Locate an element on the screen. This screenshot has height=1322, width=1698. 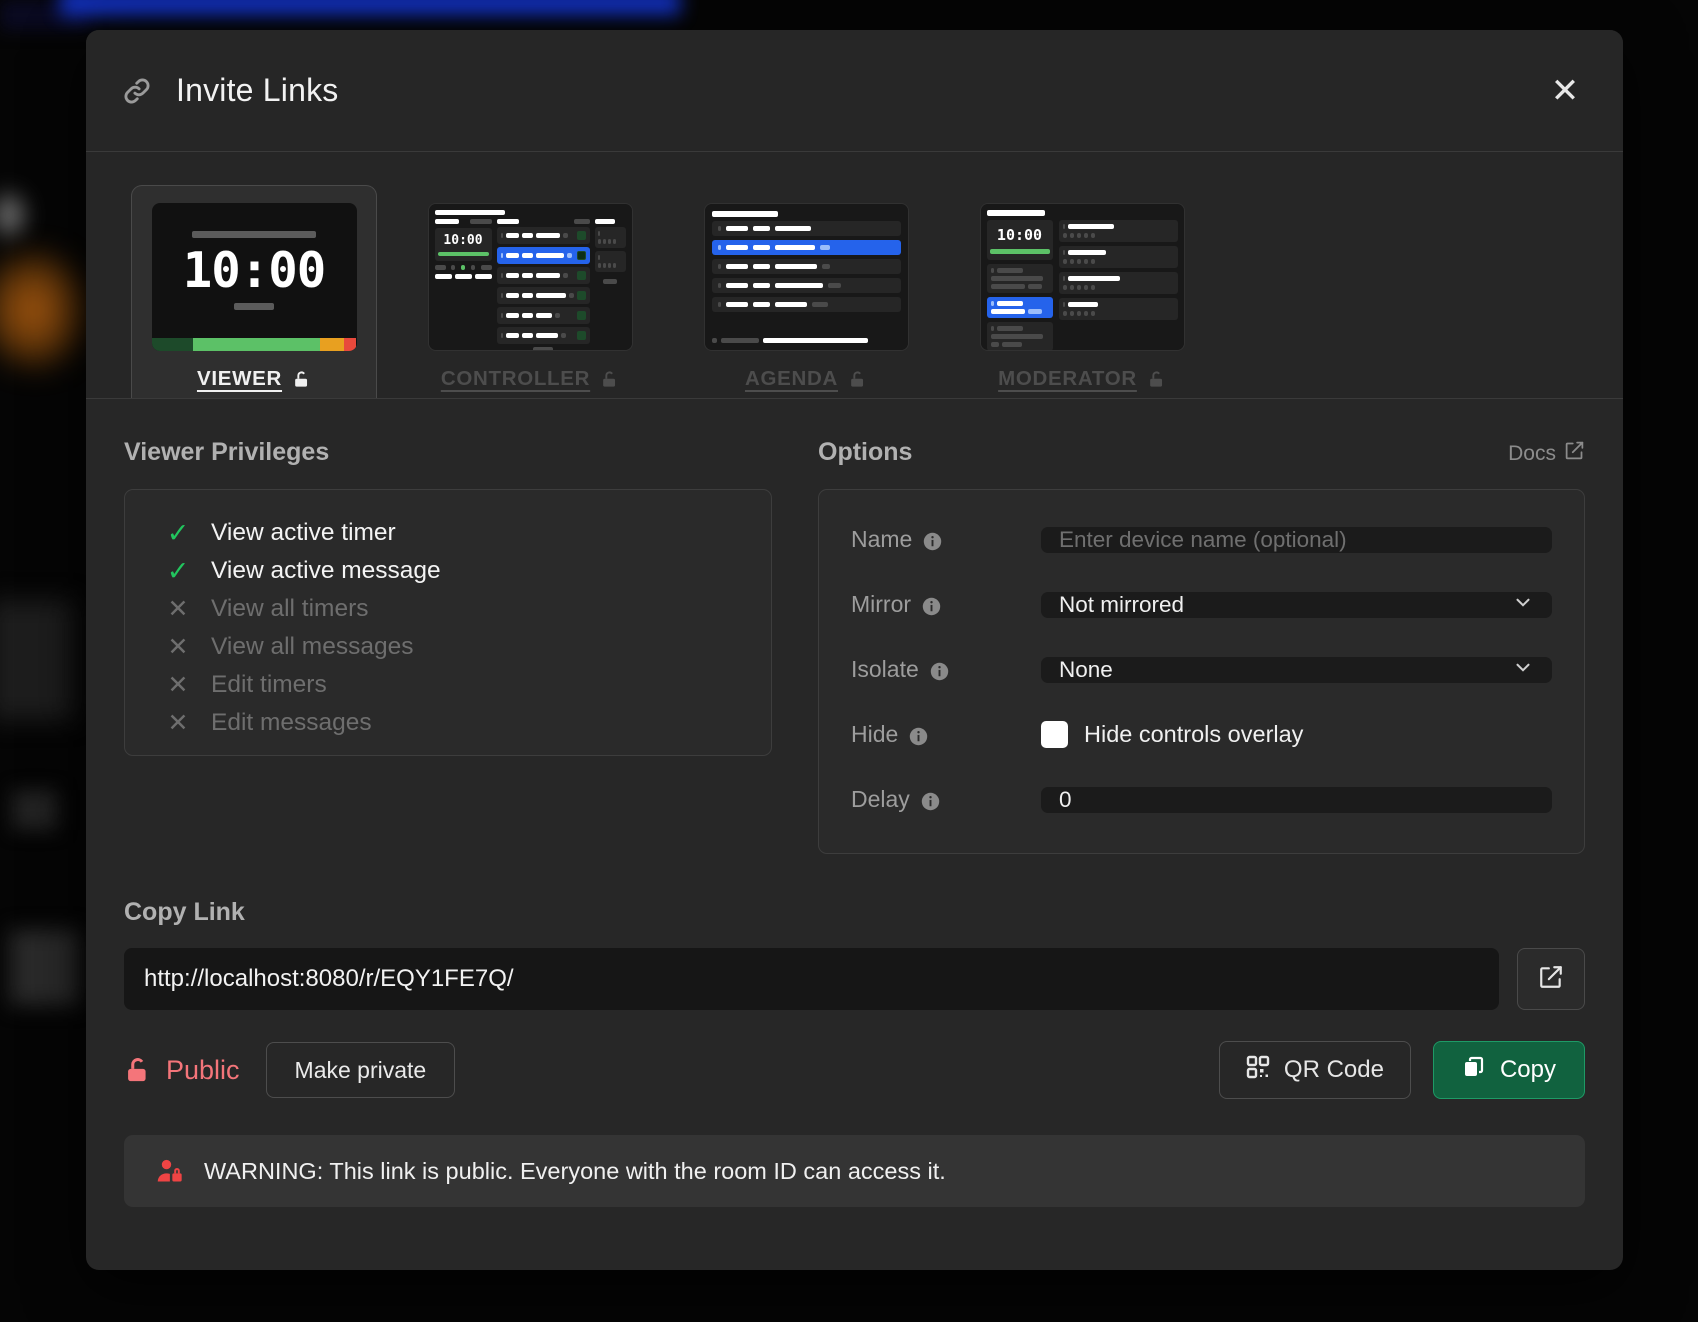
tab-viewer-label: VIEWER is located at coordinates (254, 379).